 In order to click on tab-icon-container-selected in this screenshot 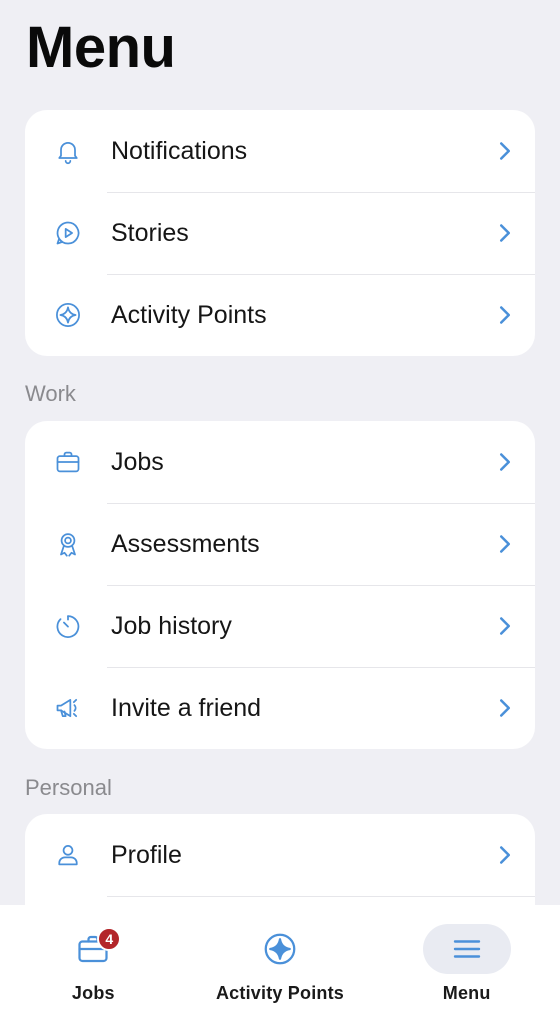, I will do `click(466, 949)`.